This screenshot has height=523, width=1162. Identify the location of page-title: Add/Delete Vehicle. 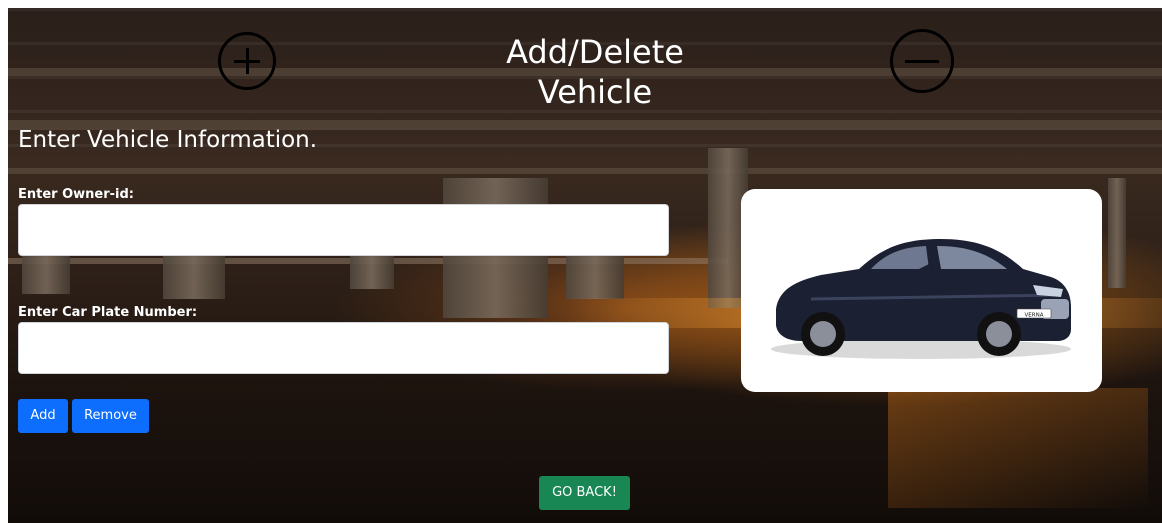
(595, 72).